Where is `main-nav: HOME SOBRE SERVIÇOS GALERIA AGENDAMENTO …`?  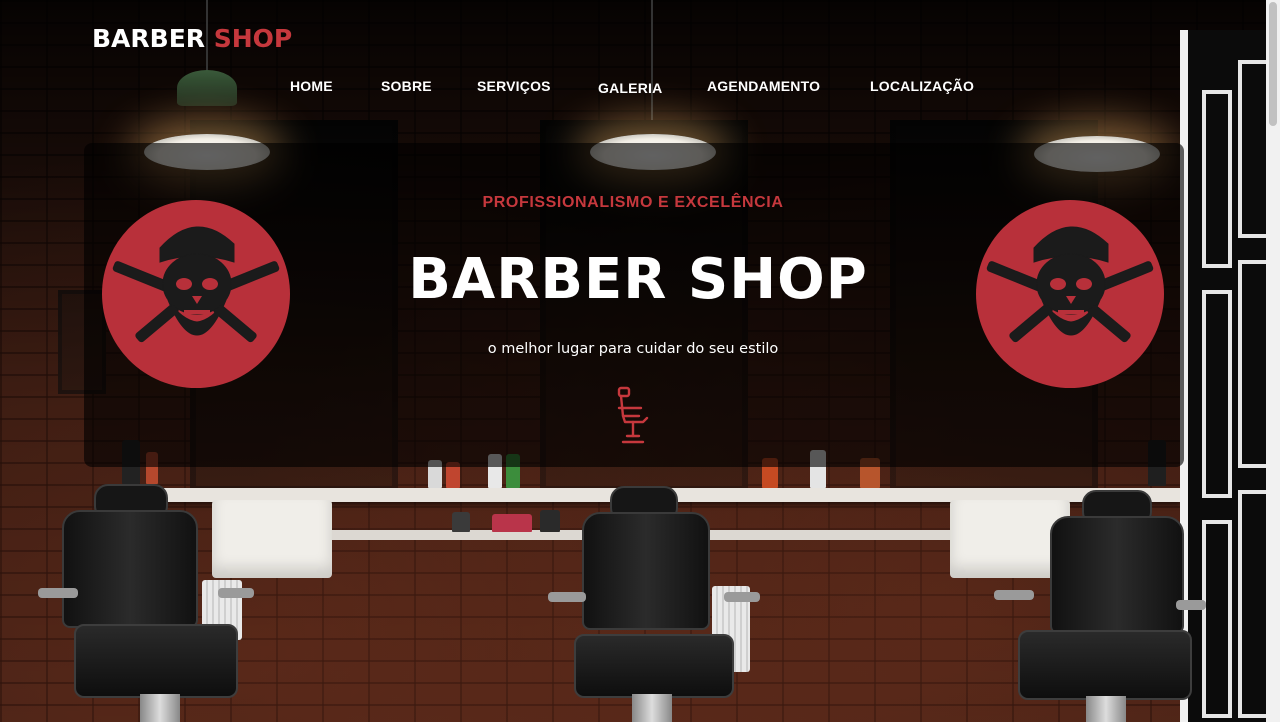
main-nav: HOME SOBRE SERVIÇOS GALERIA AGENDAMENTO … is located at coordinates (640, 88).